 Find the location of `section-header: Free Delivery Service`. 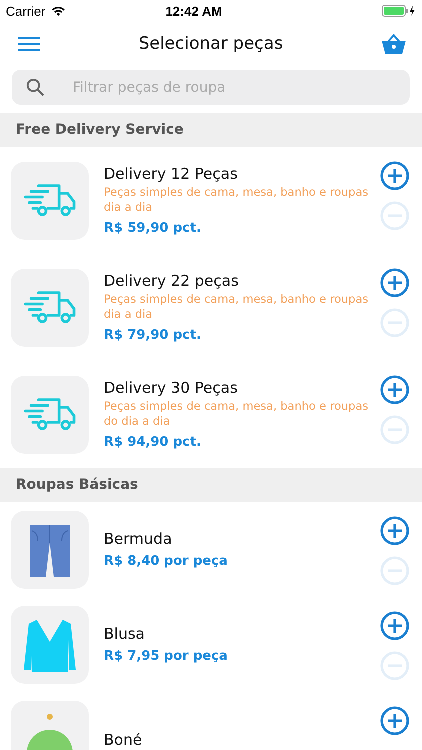

section-header: Free Delivery Service is located at coordinates (211, 130).